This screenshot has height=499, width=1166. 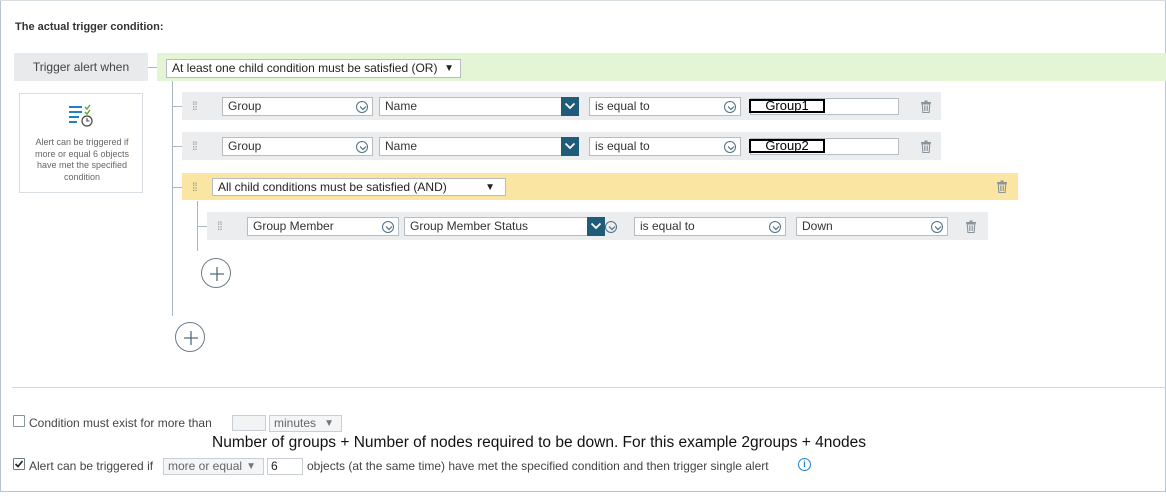 I want to click on value-text: Group1, so click(x=787, y=106).